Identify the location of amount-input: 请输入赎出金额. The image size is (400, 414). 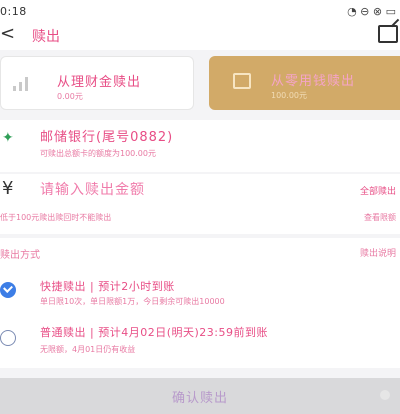
(92, 189).